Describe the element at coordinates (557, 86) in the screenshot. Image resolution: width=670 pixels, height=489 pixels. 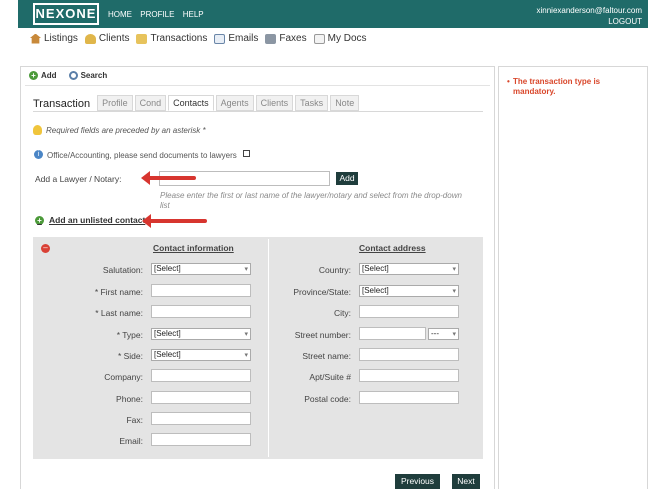
I see `error-text: The transaction type is mandatory.` at that location.